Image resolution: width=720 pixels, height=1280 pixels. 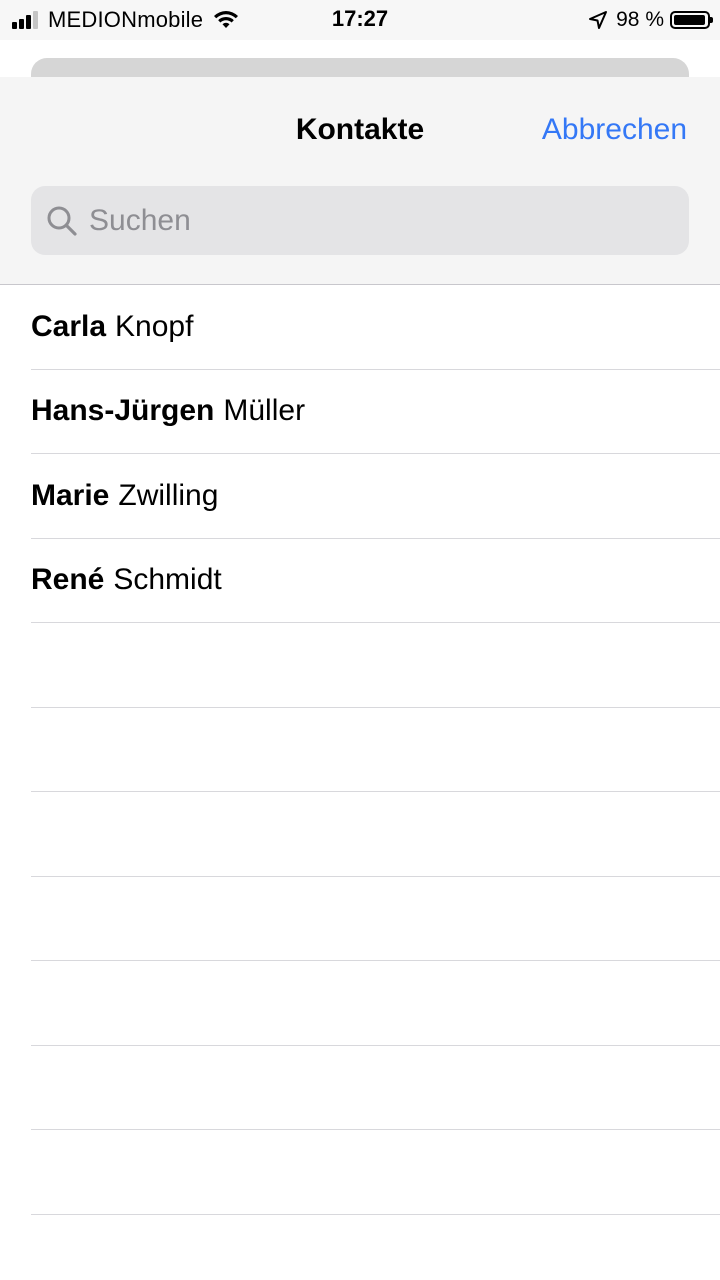 I want to click on contact-first-name: Marie, so click(x=70, y=495).